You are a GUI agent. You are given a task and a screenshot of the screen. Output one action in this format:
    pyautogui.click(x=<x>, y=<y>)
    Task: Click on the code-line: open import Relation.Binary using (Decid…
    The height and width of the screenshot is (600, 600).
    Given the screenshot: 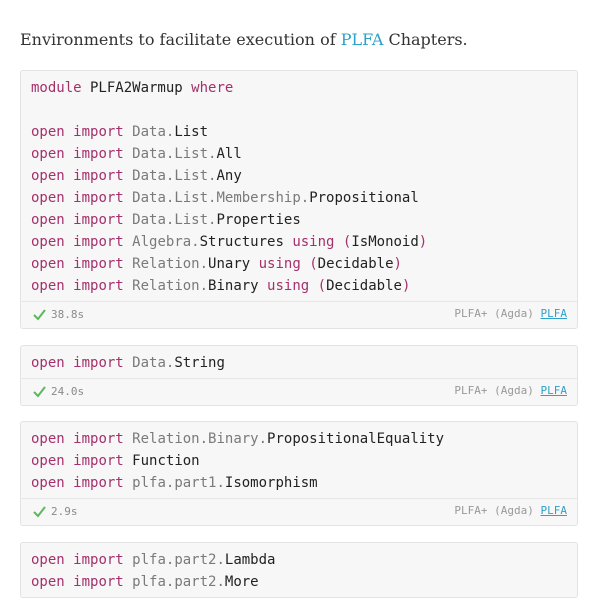 What is the action you would take?
    pyautogui.click(x=299, y=286)
    